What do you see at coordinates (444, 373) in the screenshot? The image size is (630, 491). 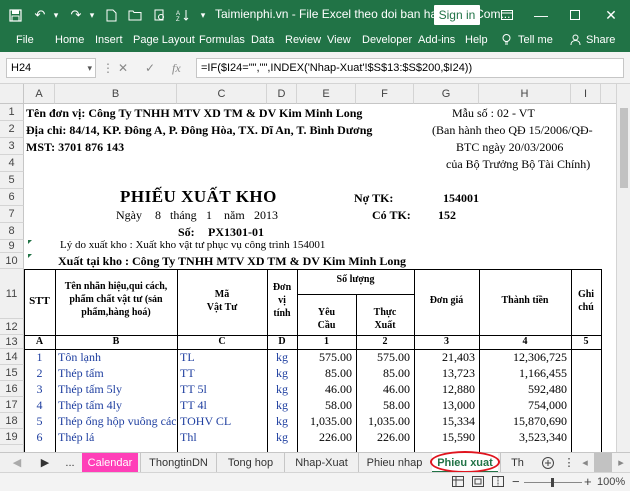 I see `cell-price: 13,723` at bounding box center [444, 373].